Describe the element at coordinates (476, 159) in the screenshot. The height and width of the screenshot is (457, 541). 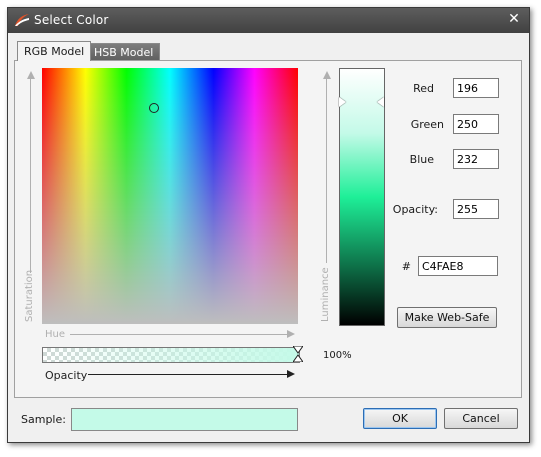
I see `blue-input` at that location.